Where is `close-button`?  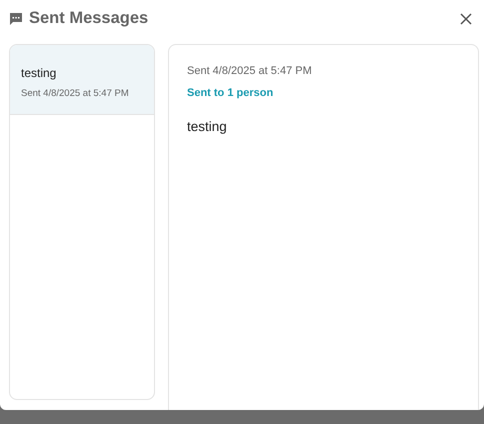
close-button is located at coordinates (466, 18).